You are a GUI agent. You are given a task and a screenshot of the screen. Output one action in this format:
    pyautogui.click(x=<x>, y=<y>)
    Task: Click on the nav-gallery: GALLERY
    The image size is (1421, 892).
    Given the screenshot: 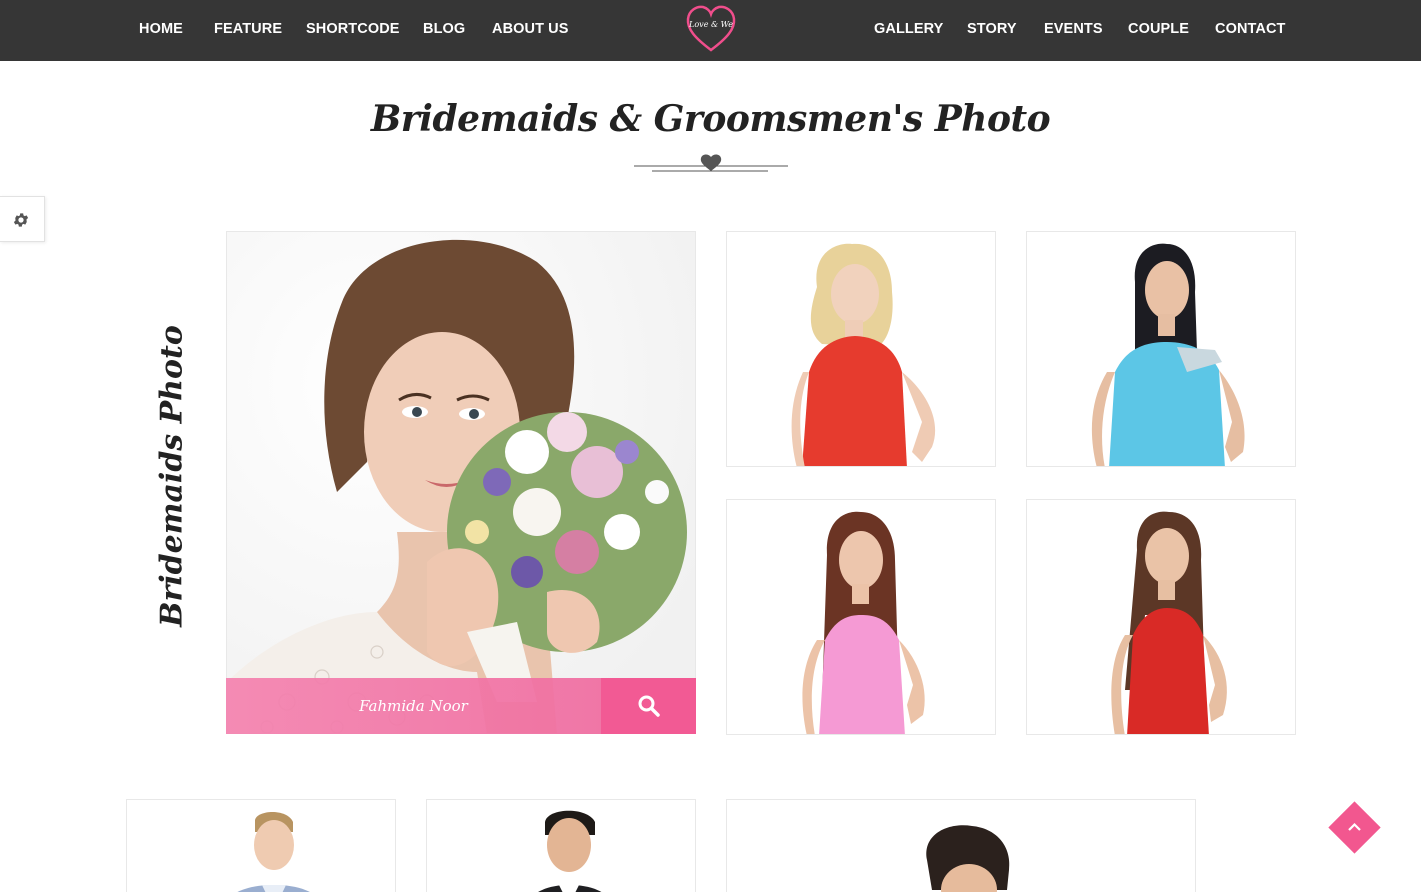 What is the action you would take?
    pyautogui.click(x=908, y=29)
    